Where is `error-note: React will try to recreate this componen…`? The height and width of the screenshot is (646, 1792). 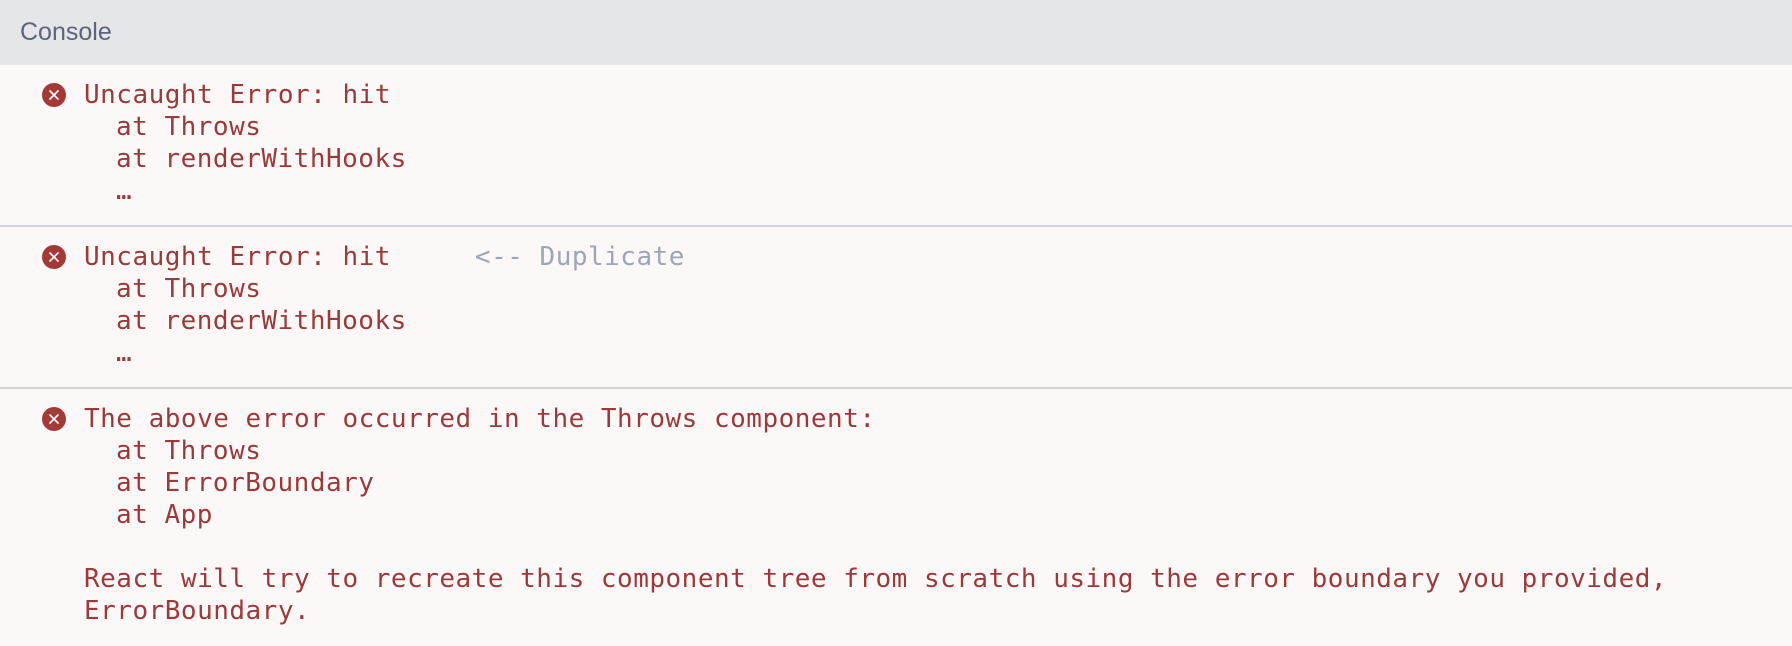 error-note: React will try to recreate this componen… is located at coordinates (876, 579).